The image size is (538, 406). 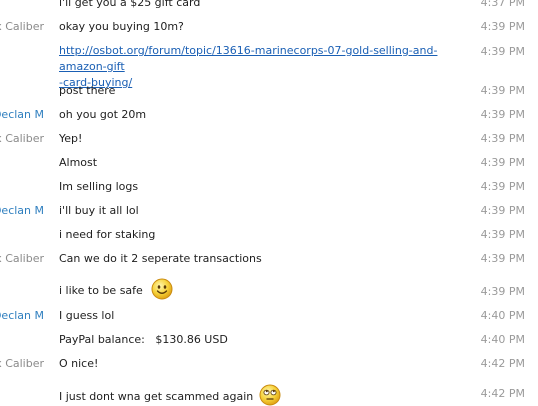 I want to click on chat-message-row: PayPal balance: $130.86 USD 4:40 PM, so click(x=269, y=341).